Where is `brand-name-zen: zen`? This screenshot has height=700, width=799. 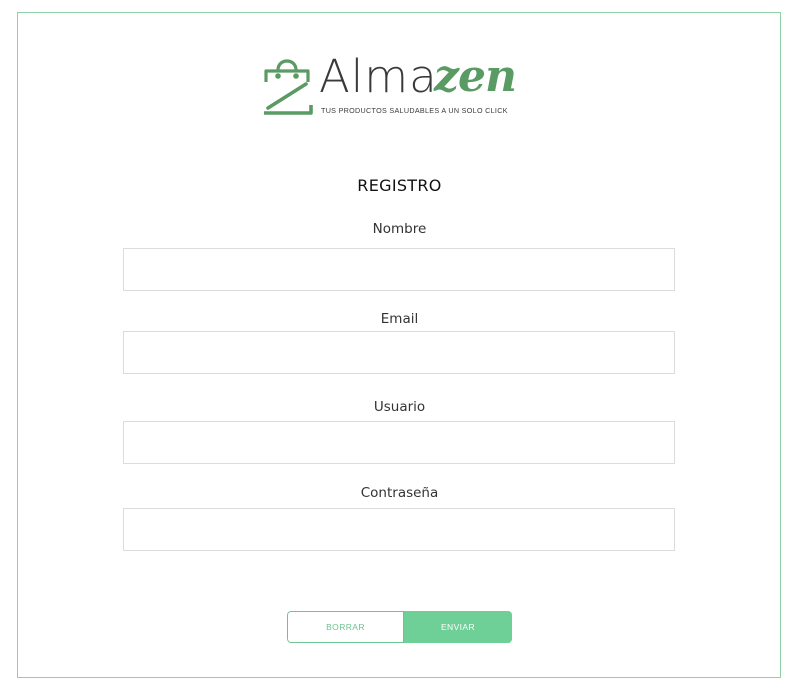 brand-name-zen: zen is located at coordinates (475, 76).